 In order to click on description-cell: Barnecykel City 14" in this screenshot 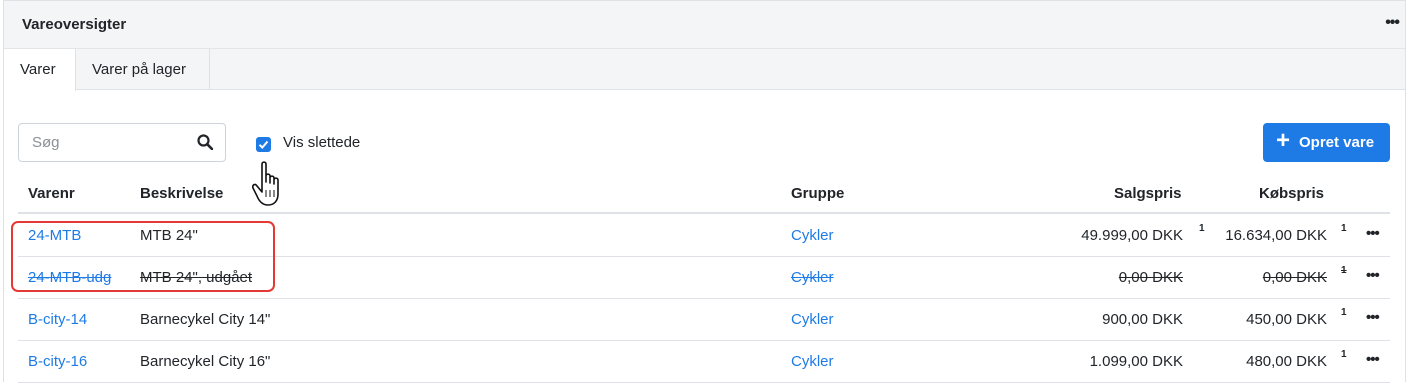, I will do `click(205, 319)`.